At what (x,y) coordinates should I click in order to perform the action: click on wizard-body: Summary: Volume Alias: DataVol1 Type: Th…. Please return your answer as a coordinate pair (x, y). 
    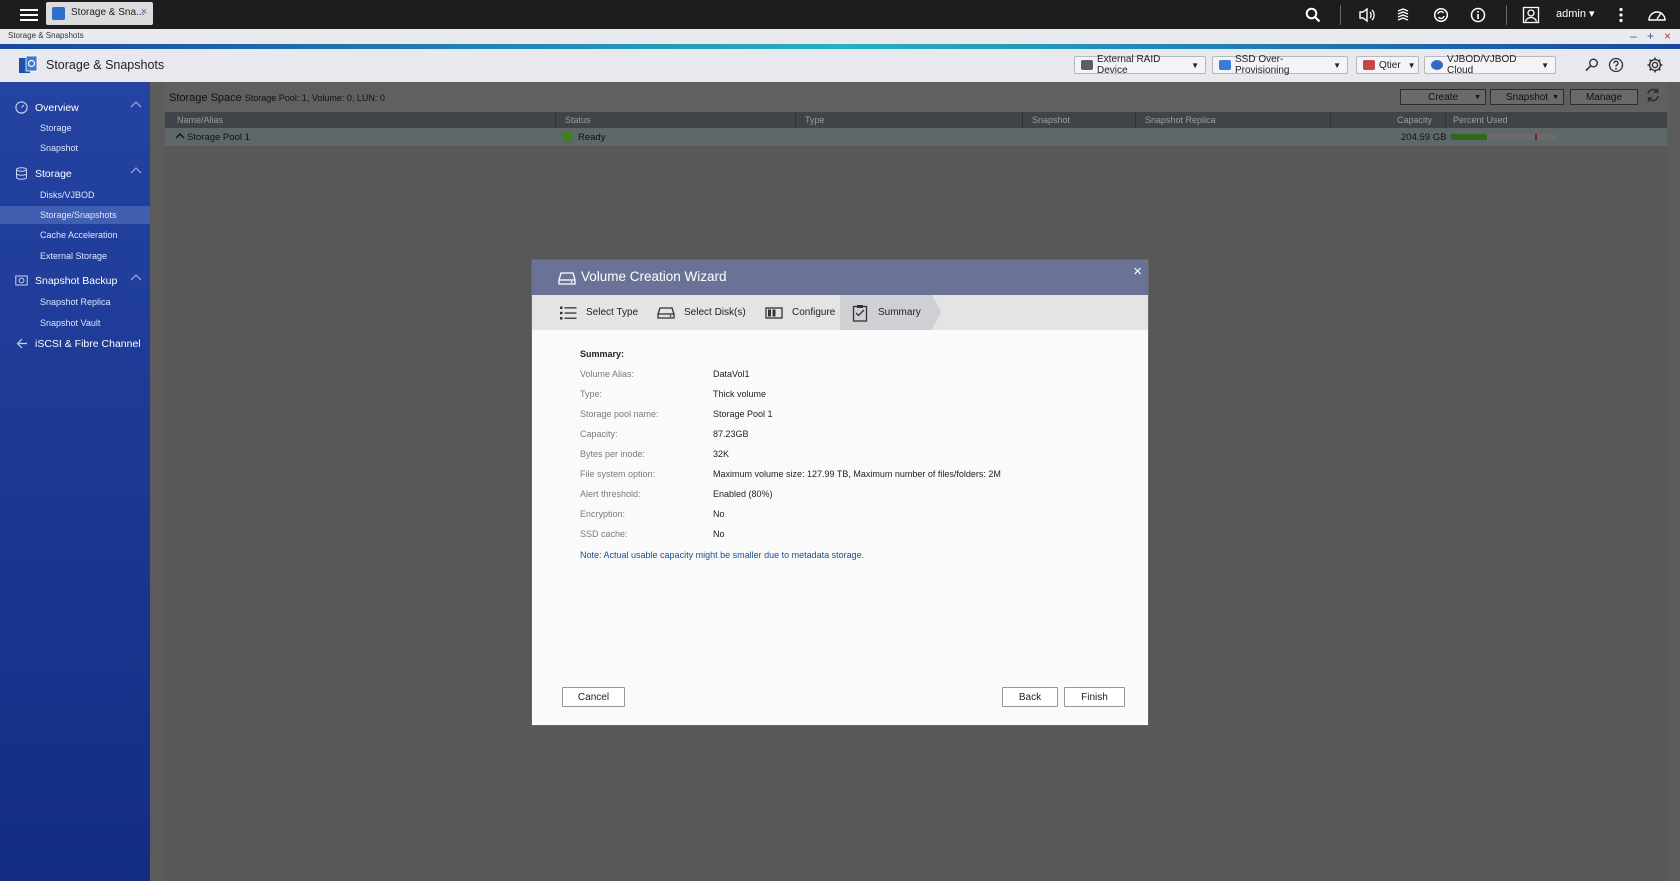
    Looking at the image, I should click on (840, 500).